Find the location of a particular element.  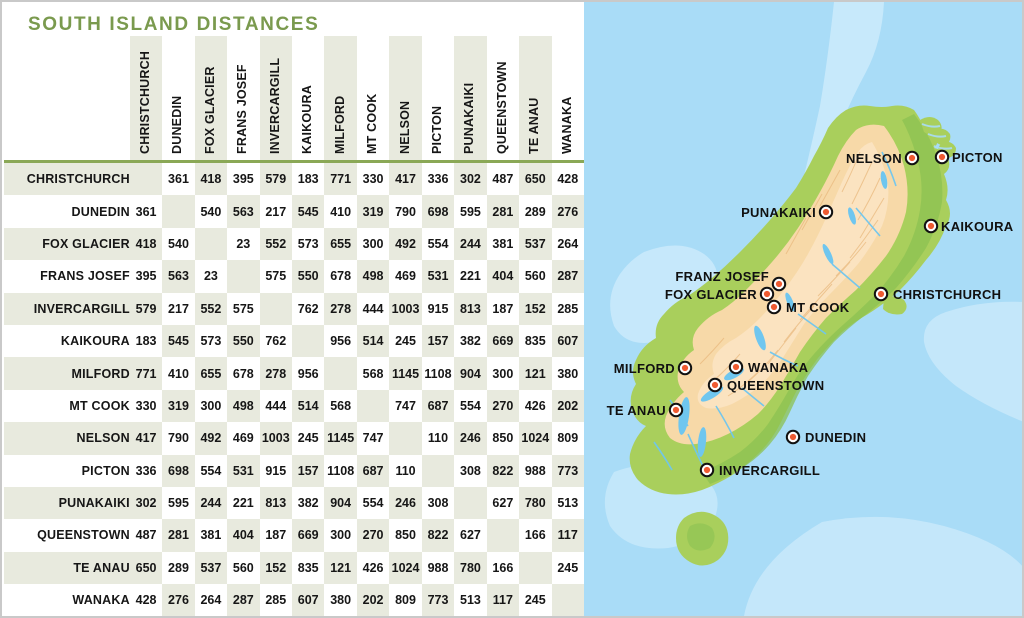

distance-cell: 1003 is located at coordinates (405, 308).